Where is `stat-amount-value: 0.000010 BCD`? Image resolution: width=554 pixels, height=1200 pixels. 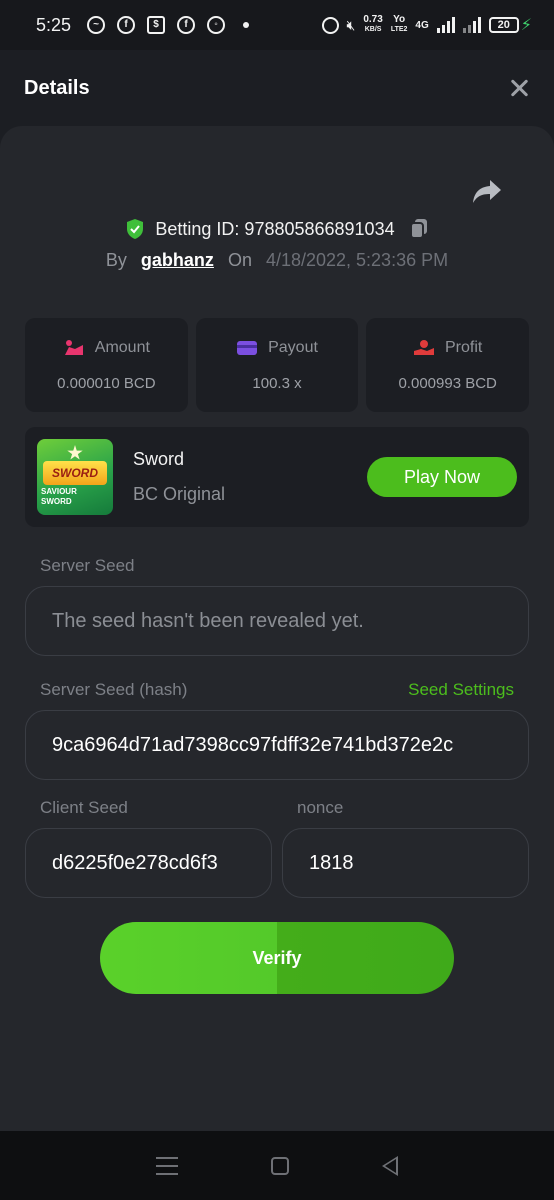
stat-amount-value: 0.000010 BCD is located at coordinates (106, 383).